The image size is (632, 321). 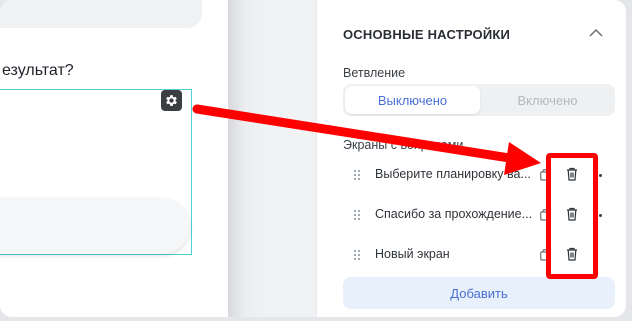 I want to click on window-edge, so click(x=629, y=160).